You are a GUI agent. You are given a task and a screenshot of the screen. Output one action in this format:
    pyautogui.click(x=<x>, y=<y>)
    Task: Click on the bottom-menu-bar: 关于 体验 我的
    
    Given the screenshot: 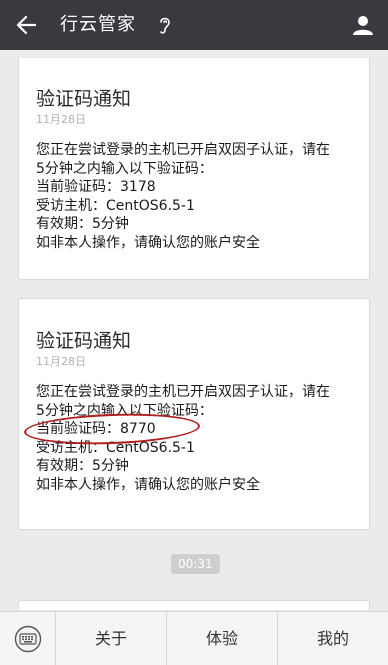 What is the action you would take?
    pyautogui.click(x=194, y=638)
    